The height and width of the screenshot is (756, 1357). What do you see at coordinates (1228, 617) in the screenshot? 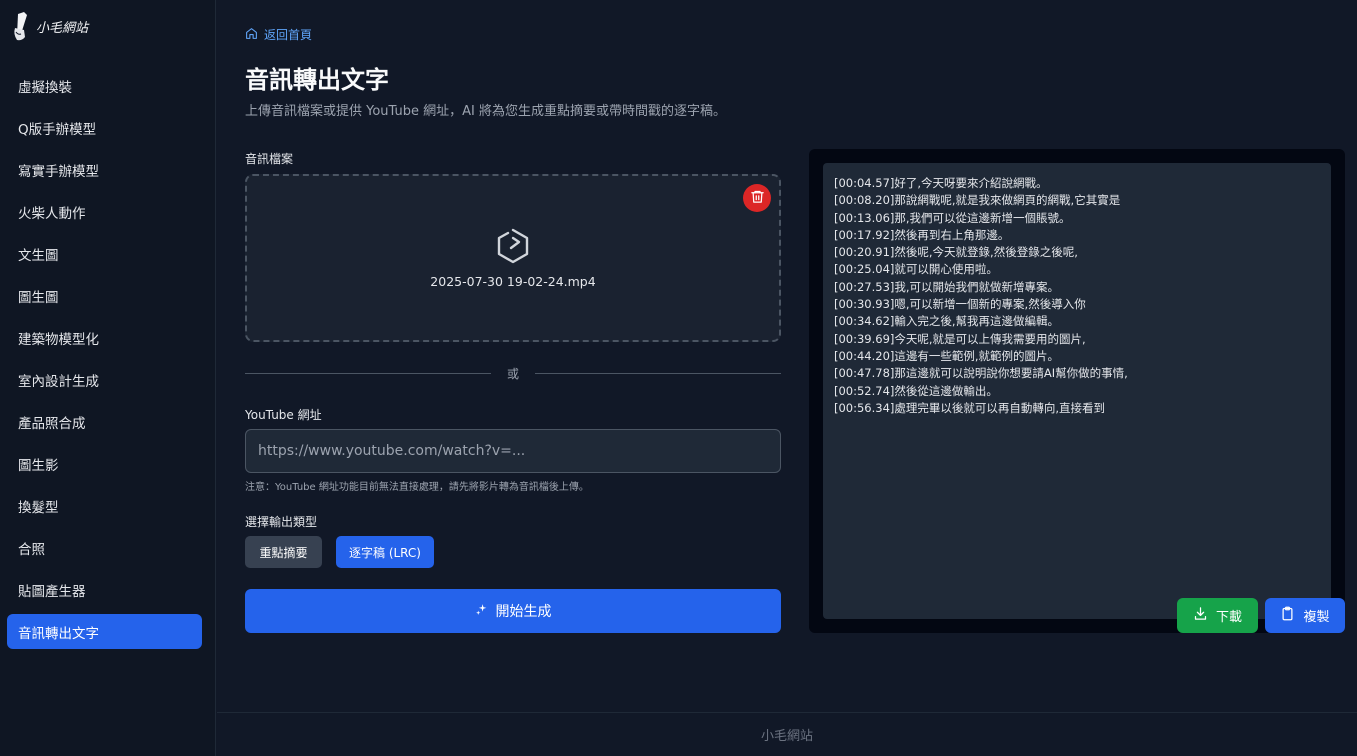
I see `download-label: 下載` at bounding box center [1228, 617].